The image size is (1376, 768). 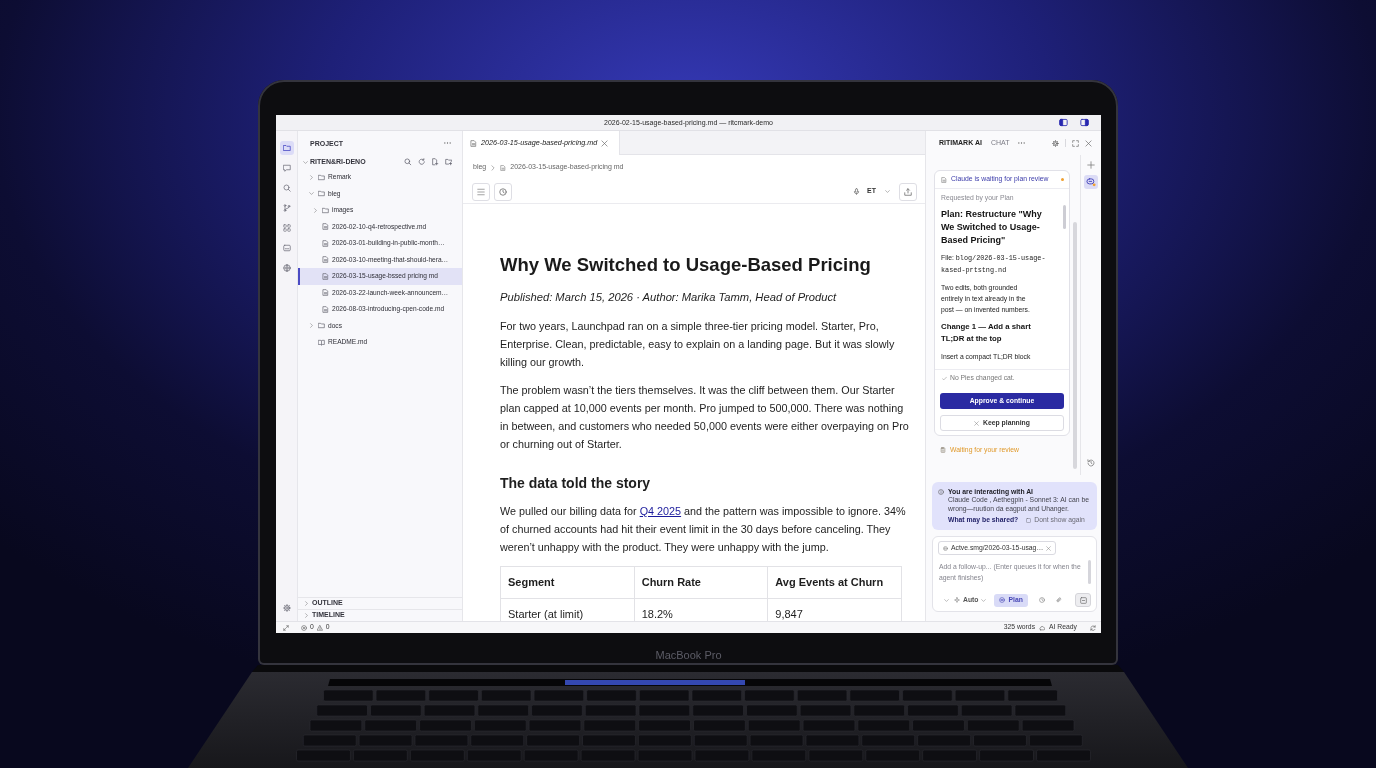 I want to click on byline-text: Published: March 15, 2026 · Author: Marika Tamm, Head of Product, so click(x=669, y=297).